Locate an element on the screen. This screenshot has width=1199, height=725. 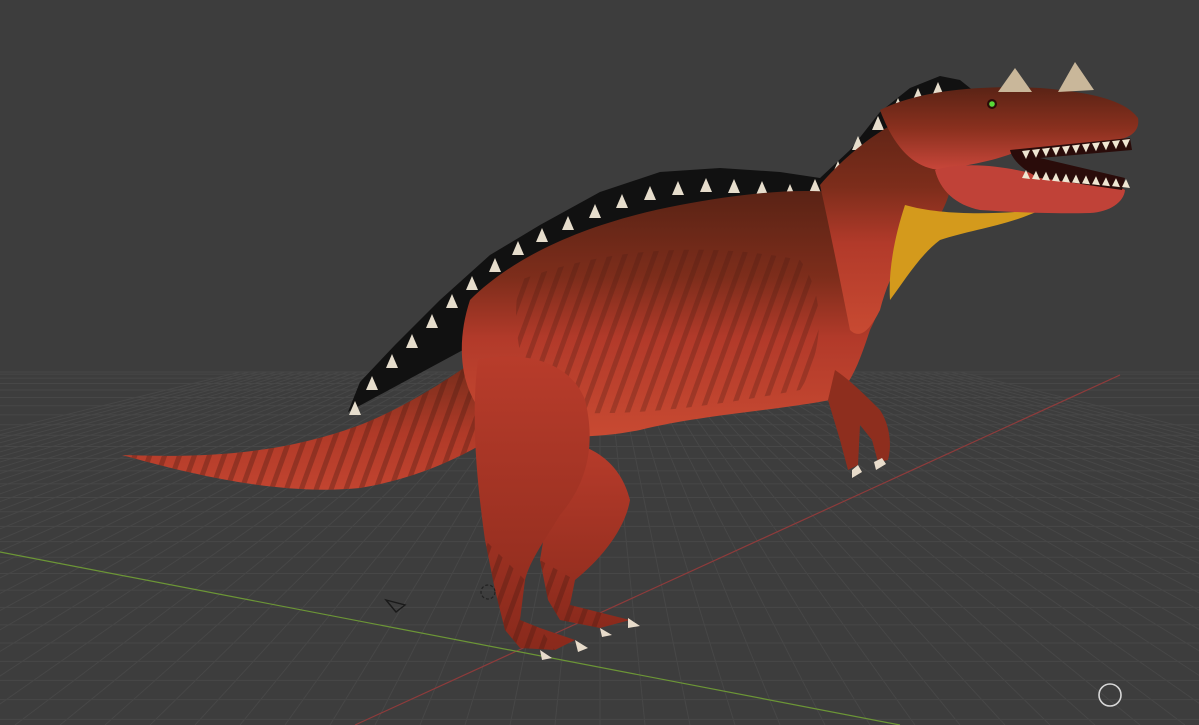
head is located at coordinates (1009, 128).